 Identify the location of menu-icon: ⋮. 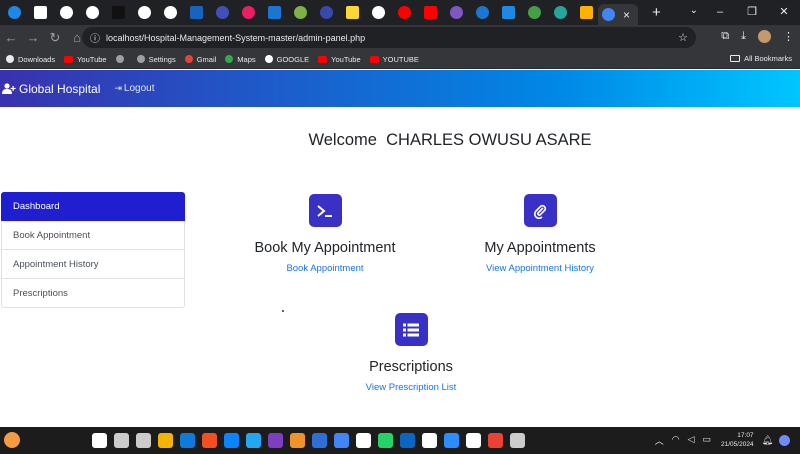
(788, 36).